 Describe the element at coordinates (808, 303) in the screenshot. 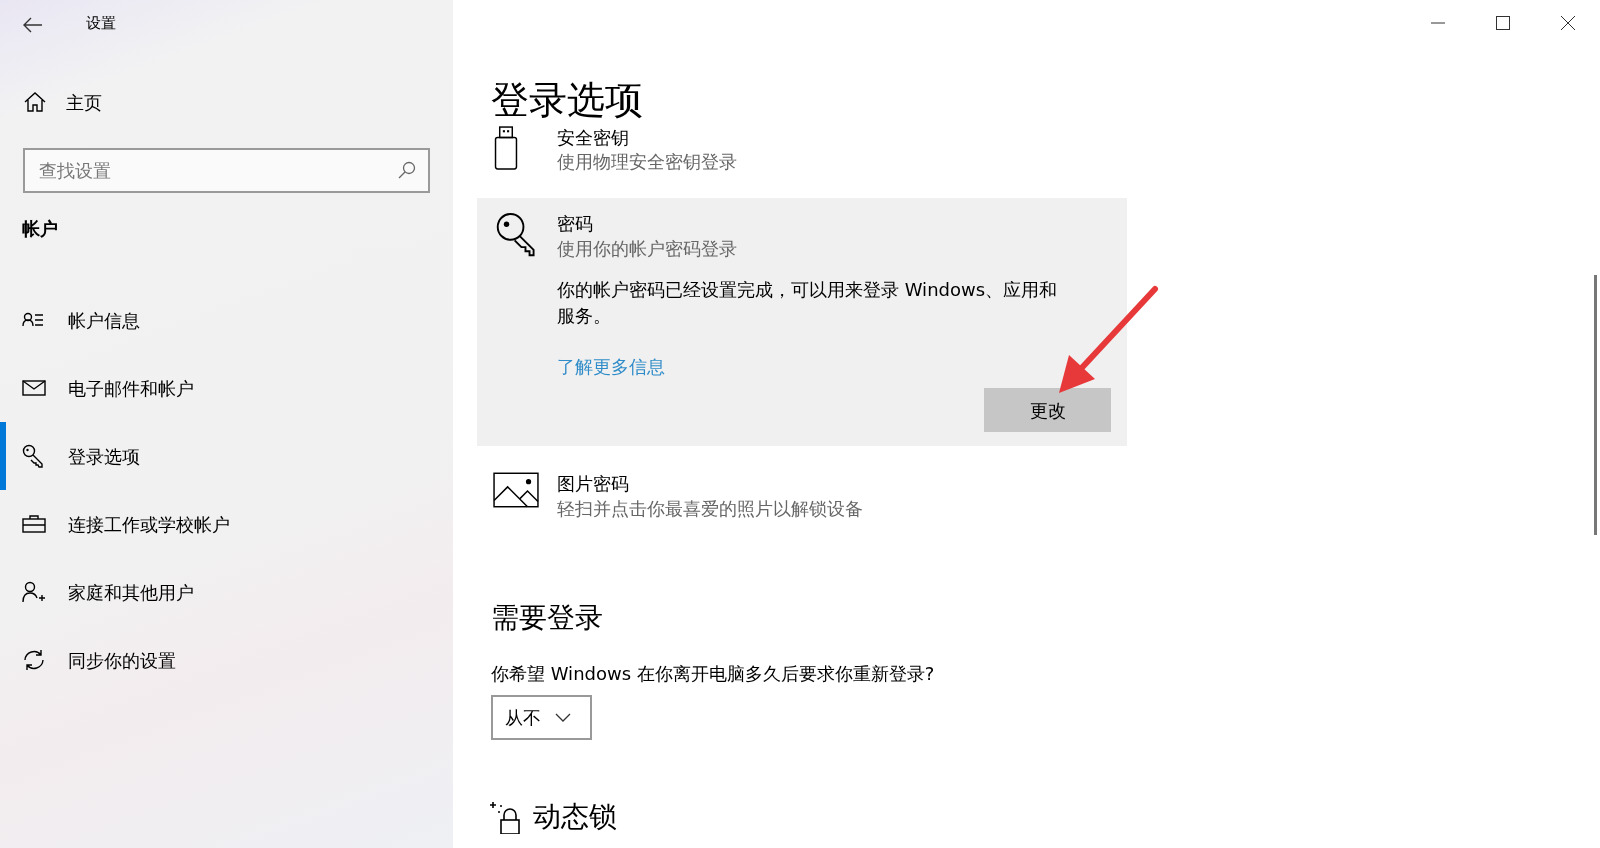

I see `option-description: 你的帐户密码已经设置完成，可以用来登录 Windows、应用和服务。` at that location.